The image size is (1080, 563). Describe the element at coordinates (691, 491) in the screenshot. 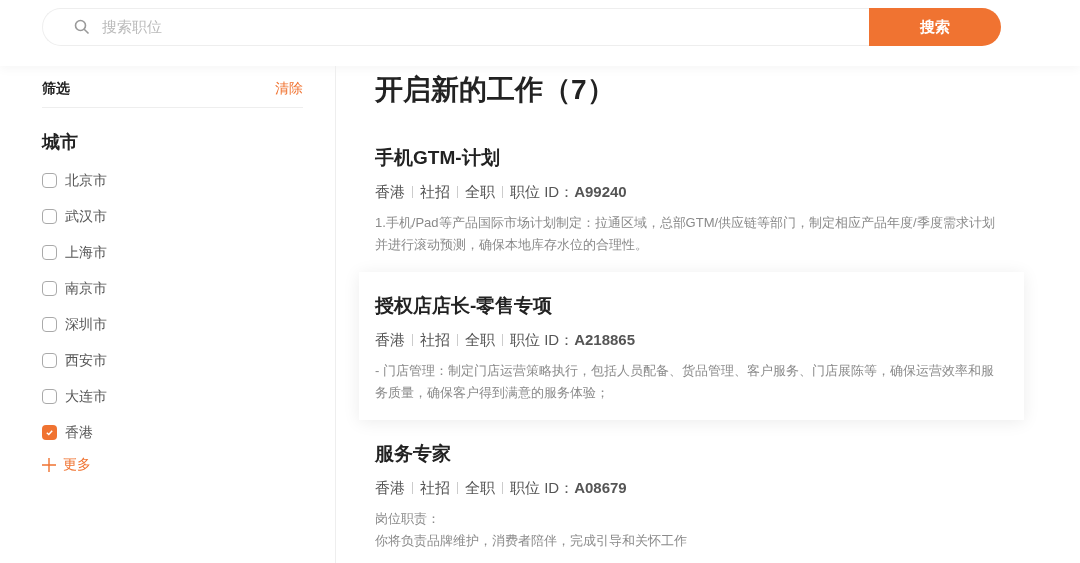

I see `job-item: 服务专家 香港 社招 全职 职位 ID：A08679 岗位职责： 你将负责品牌维护，消费者陪伴，完成引导和关怀工作` at that location.